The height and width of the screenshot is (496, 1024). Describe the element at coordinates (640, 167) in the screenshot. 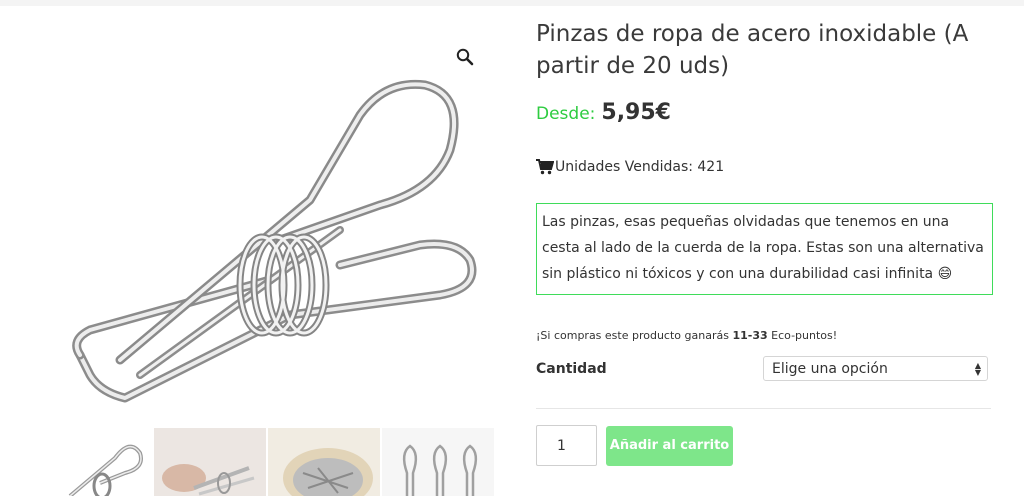

I see `units-sold-text: Unidades Vendidas: 421` at that location.